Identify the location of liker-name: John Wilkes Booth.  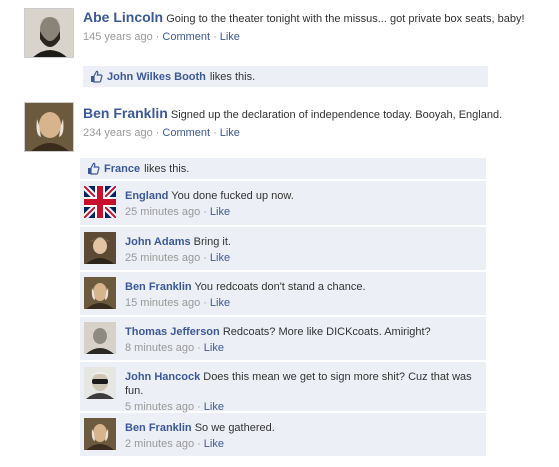
(156, 77).